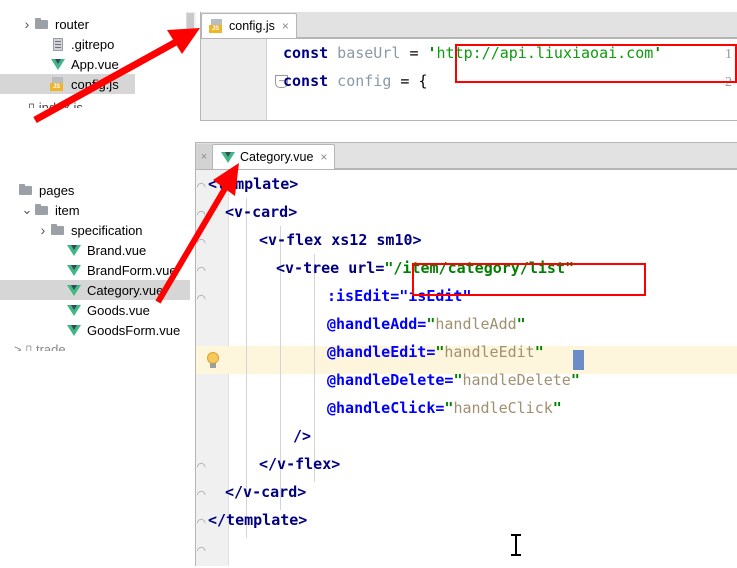 This screenshot has height=568, width=737. I want to click on code-token: handleClick, so click(503, 408).